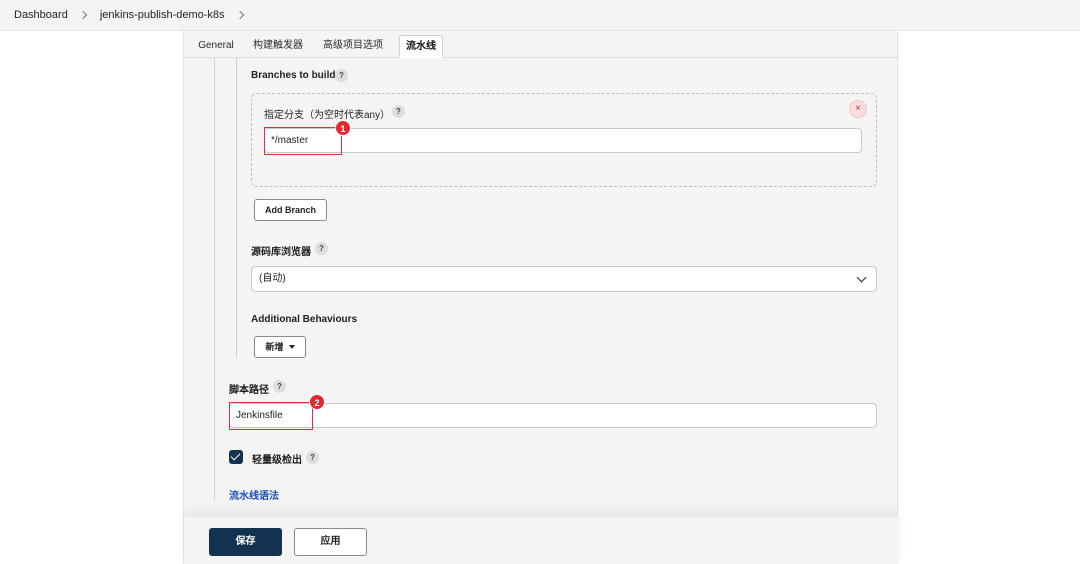 The width and height of the screenshot is (1080, 564). Describe the element at coordinates (858, 109) in the screenshot. I see `close-icon: ×` at that location.